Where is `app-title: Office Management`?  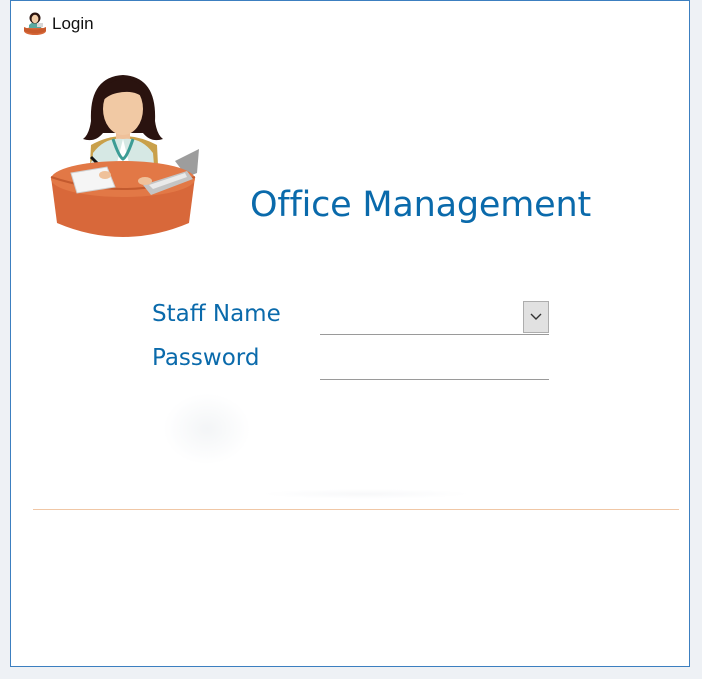 app-title: Office Management is located at coordinates (420, 205).